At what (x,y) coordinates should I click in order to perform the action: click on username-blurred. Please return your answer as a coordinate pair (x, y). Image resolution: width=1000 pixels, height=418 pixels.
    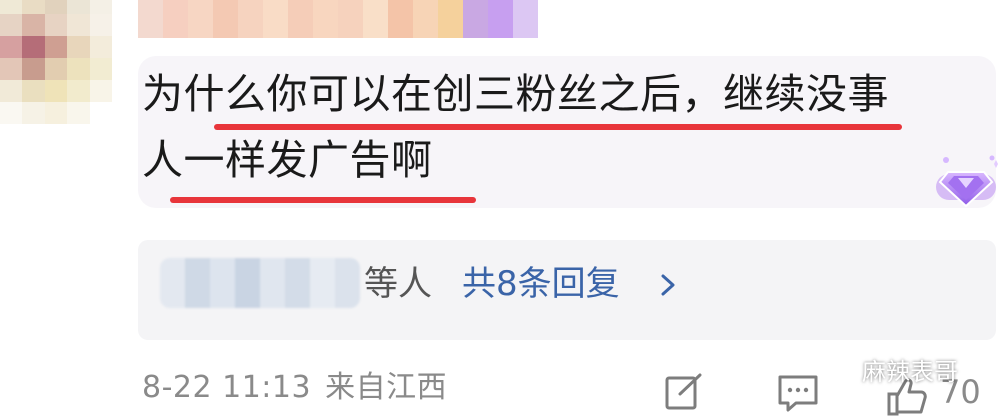
    Looking at the image, I should click on (338, 19).